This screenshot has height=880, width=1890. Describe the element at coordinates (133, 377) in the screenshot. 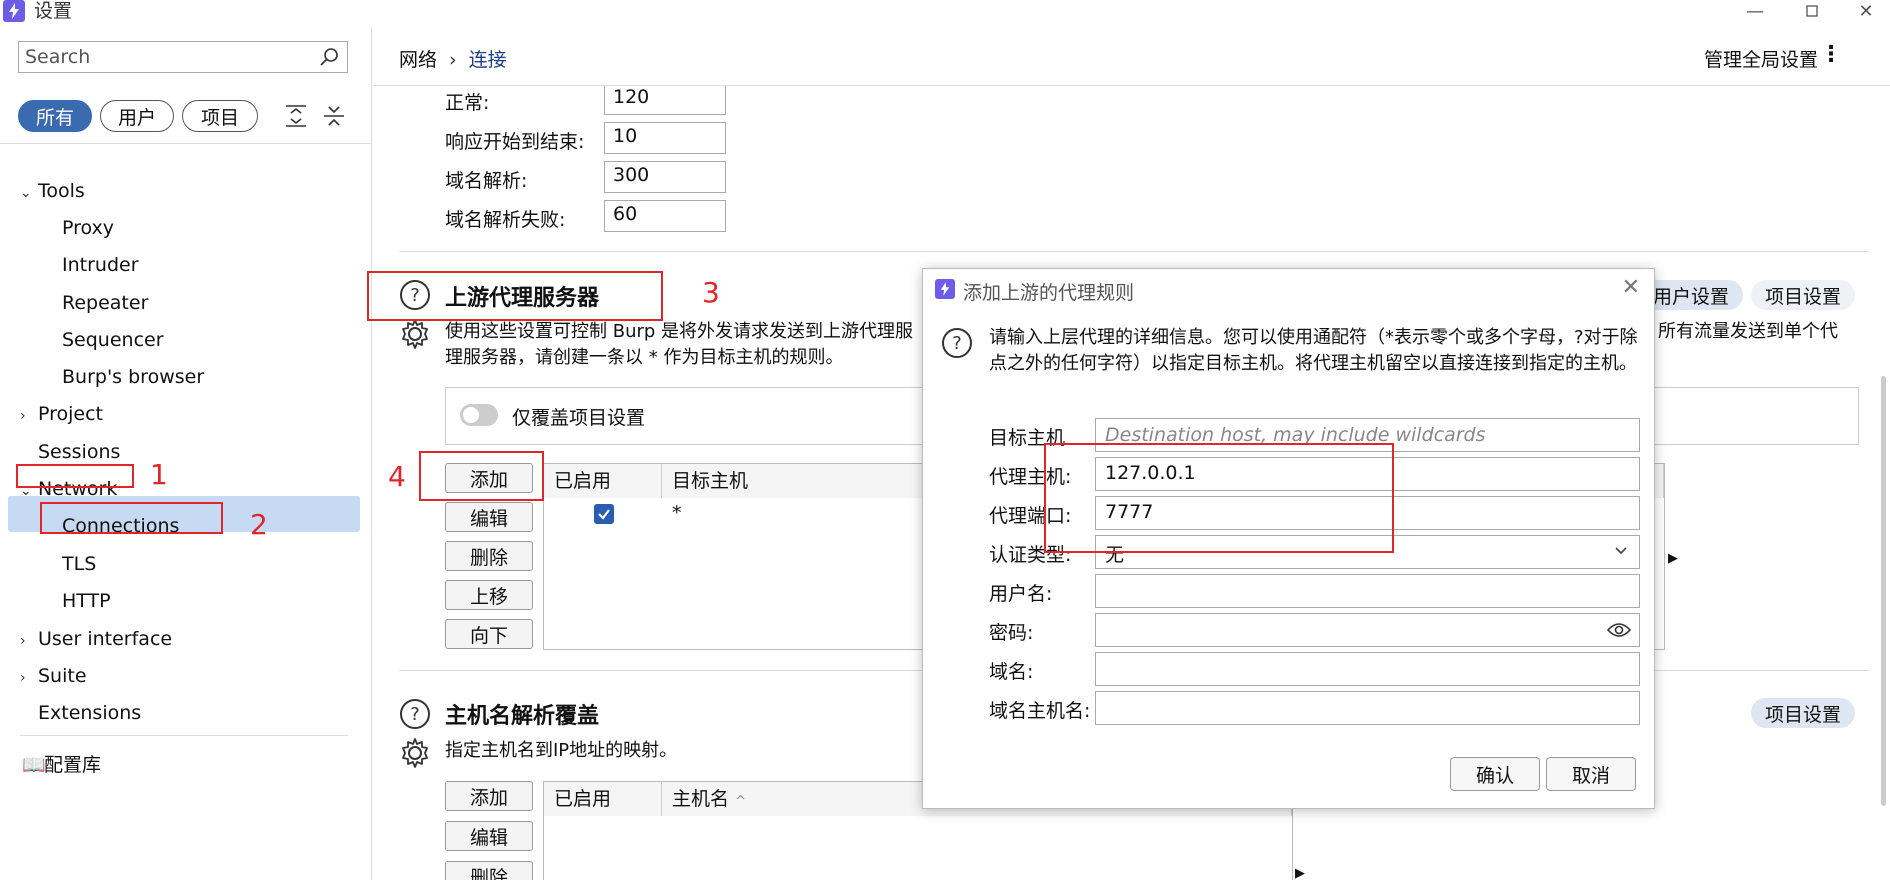

I see `tree-item-burps-browser: Burp's browser` at that location.